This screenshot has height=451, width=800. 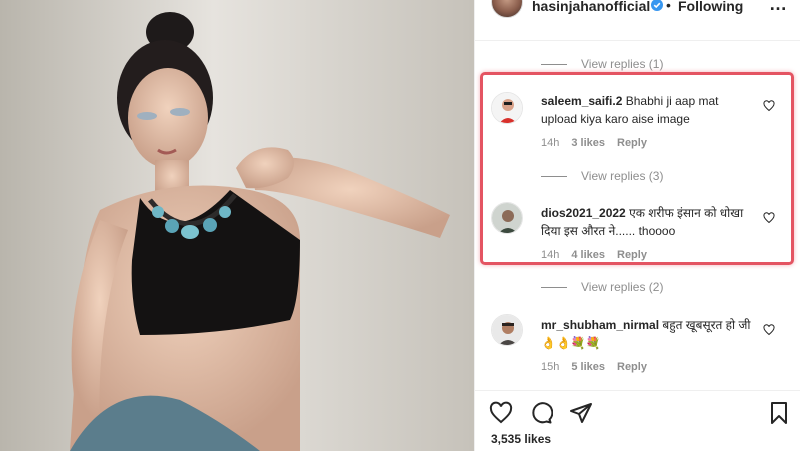 I want to click on comment-username: mr_shubham_nirmal, so click(x=600, y=325).